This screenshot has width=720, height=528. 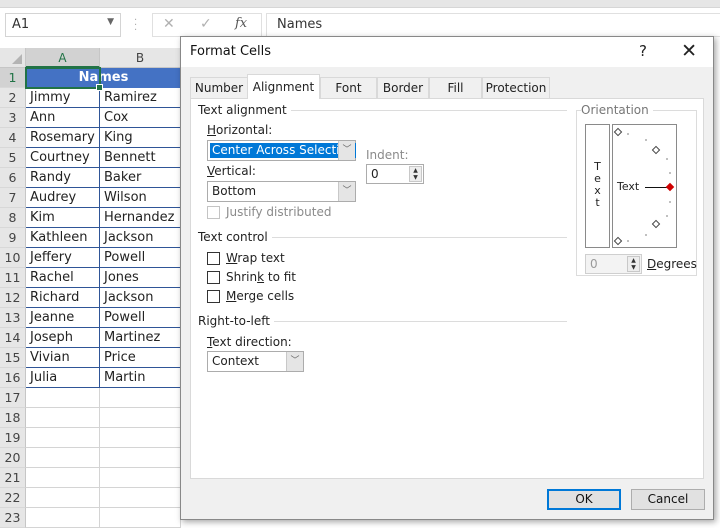 What do you see at coordinates (282, 150) in the screenshot?
I see `horizontal-select: Center Across Selection ﹀` at bounding box center [282, 150].